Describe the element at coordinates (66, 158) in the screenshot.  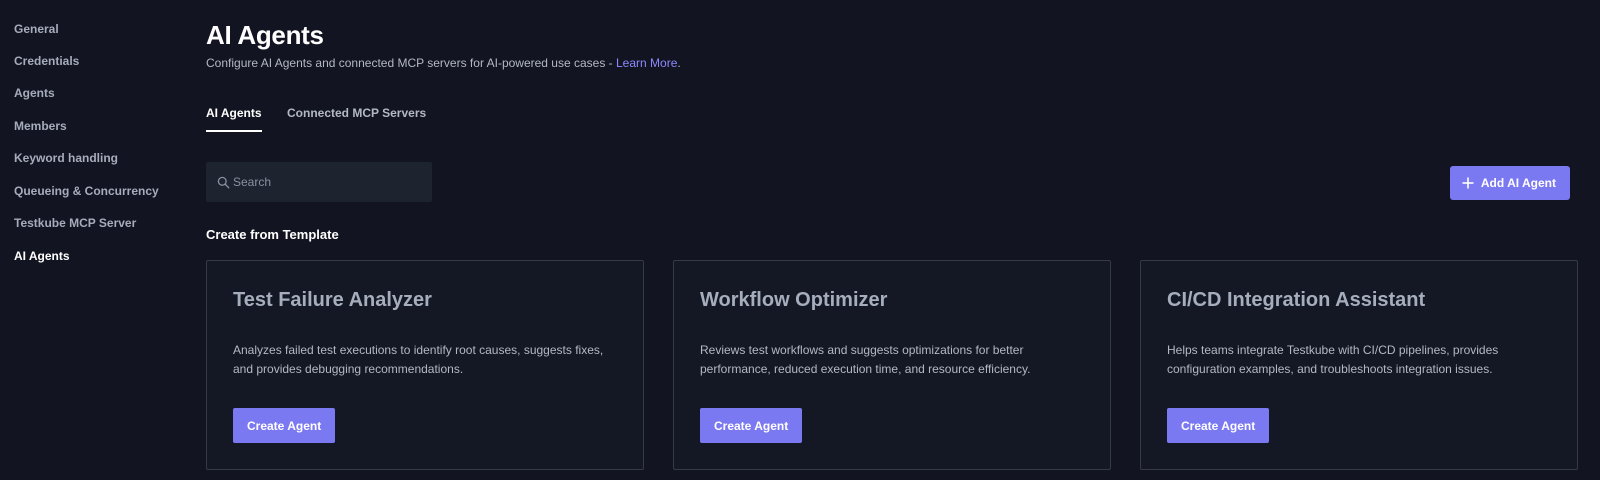
I see `sidebar-item-keyword-handling: Keyword handling` at that location.